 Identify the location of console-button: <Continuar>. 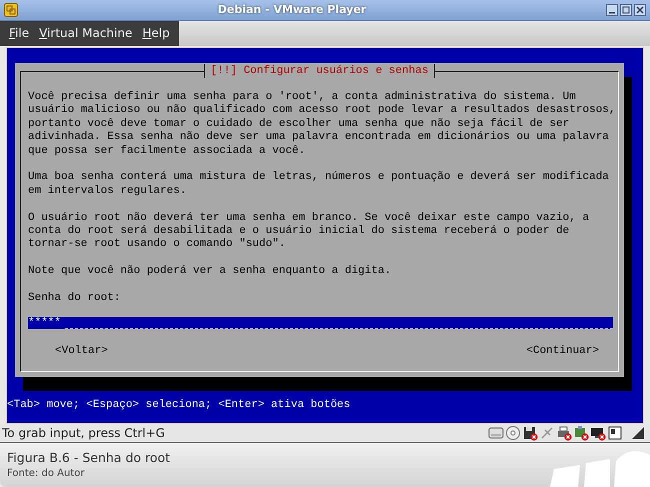
(562, 352).